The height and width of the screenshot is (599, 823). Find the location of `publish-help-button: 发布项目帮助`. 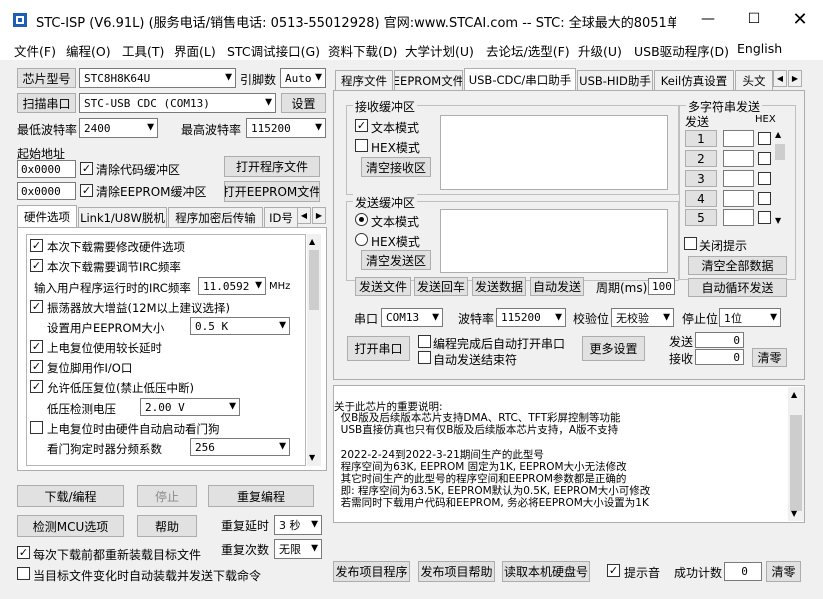

publish-help-button: 发布项目帮助 is located at coordinates (456, 571).